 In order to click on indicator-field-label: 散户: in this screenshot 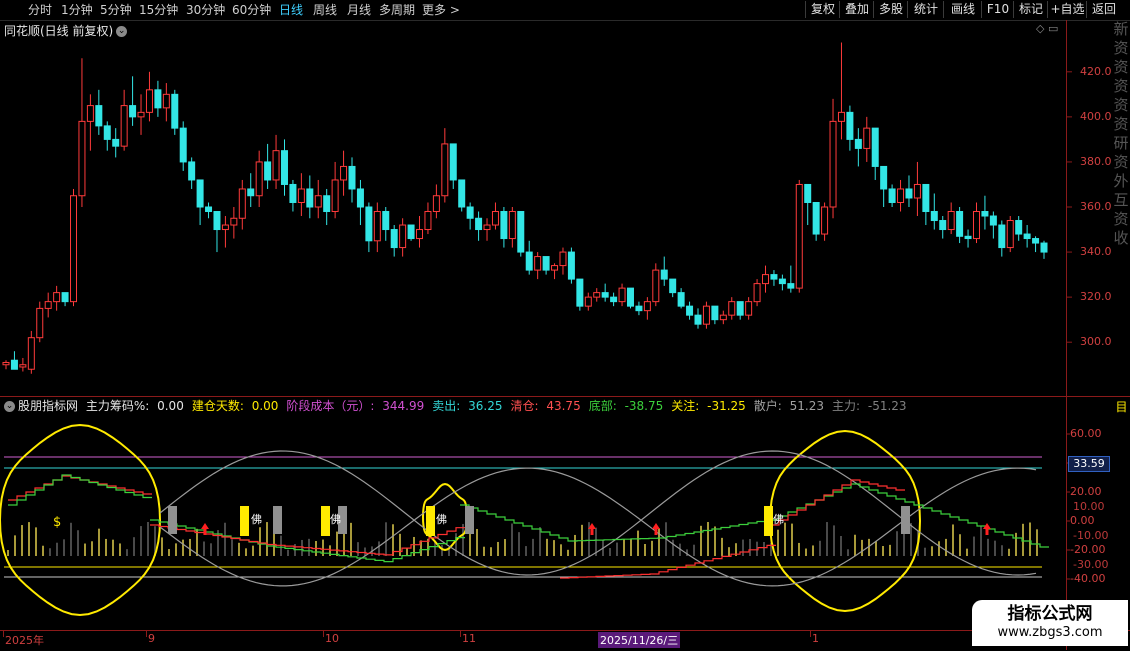, I will do `click(769, 406)`.